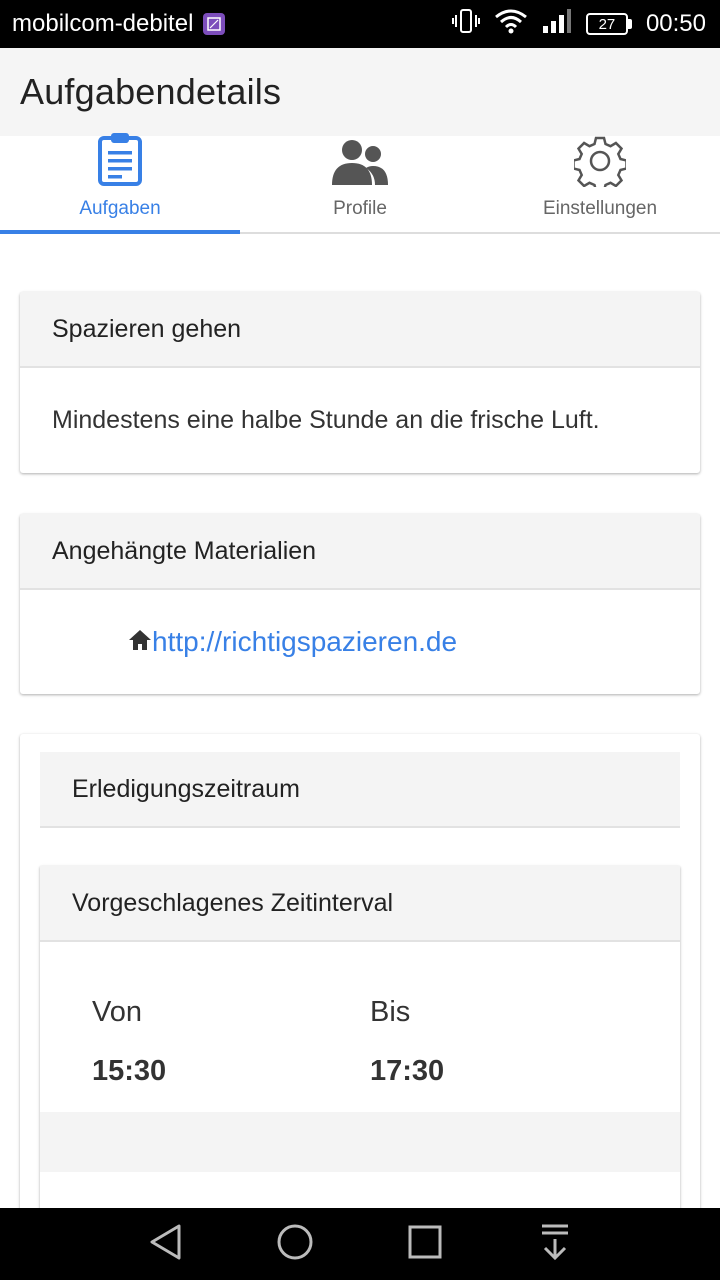 The image size is (720, 1280). I want to click on tab-label: Einstellungen, so click(600, 208).